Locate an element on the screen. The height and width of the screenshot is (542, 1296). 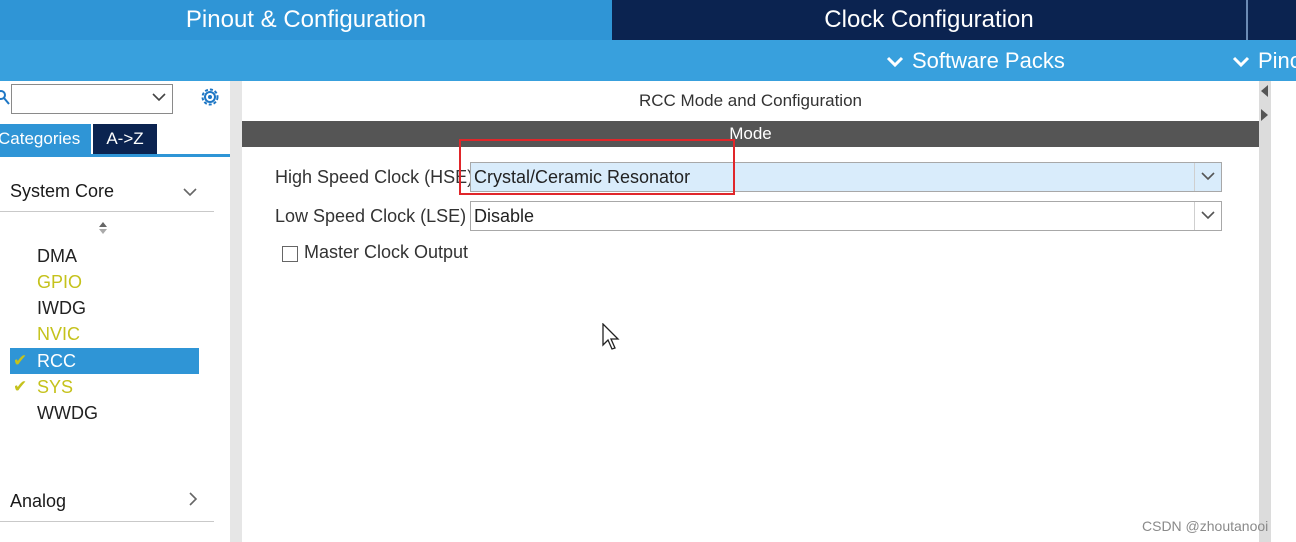
list-item: IWDG is located at coordinates (104, 308).